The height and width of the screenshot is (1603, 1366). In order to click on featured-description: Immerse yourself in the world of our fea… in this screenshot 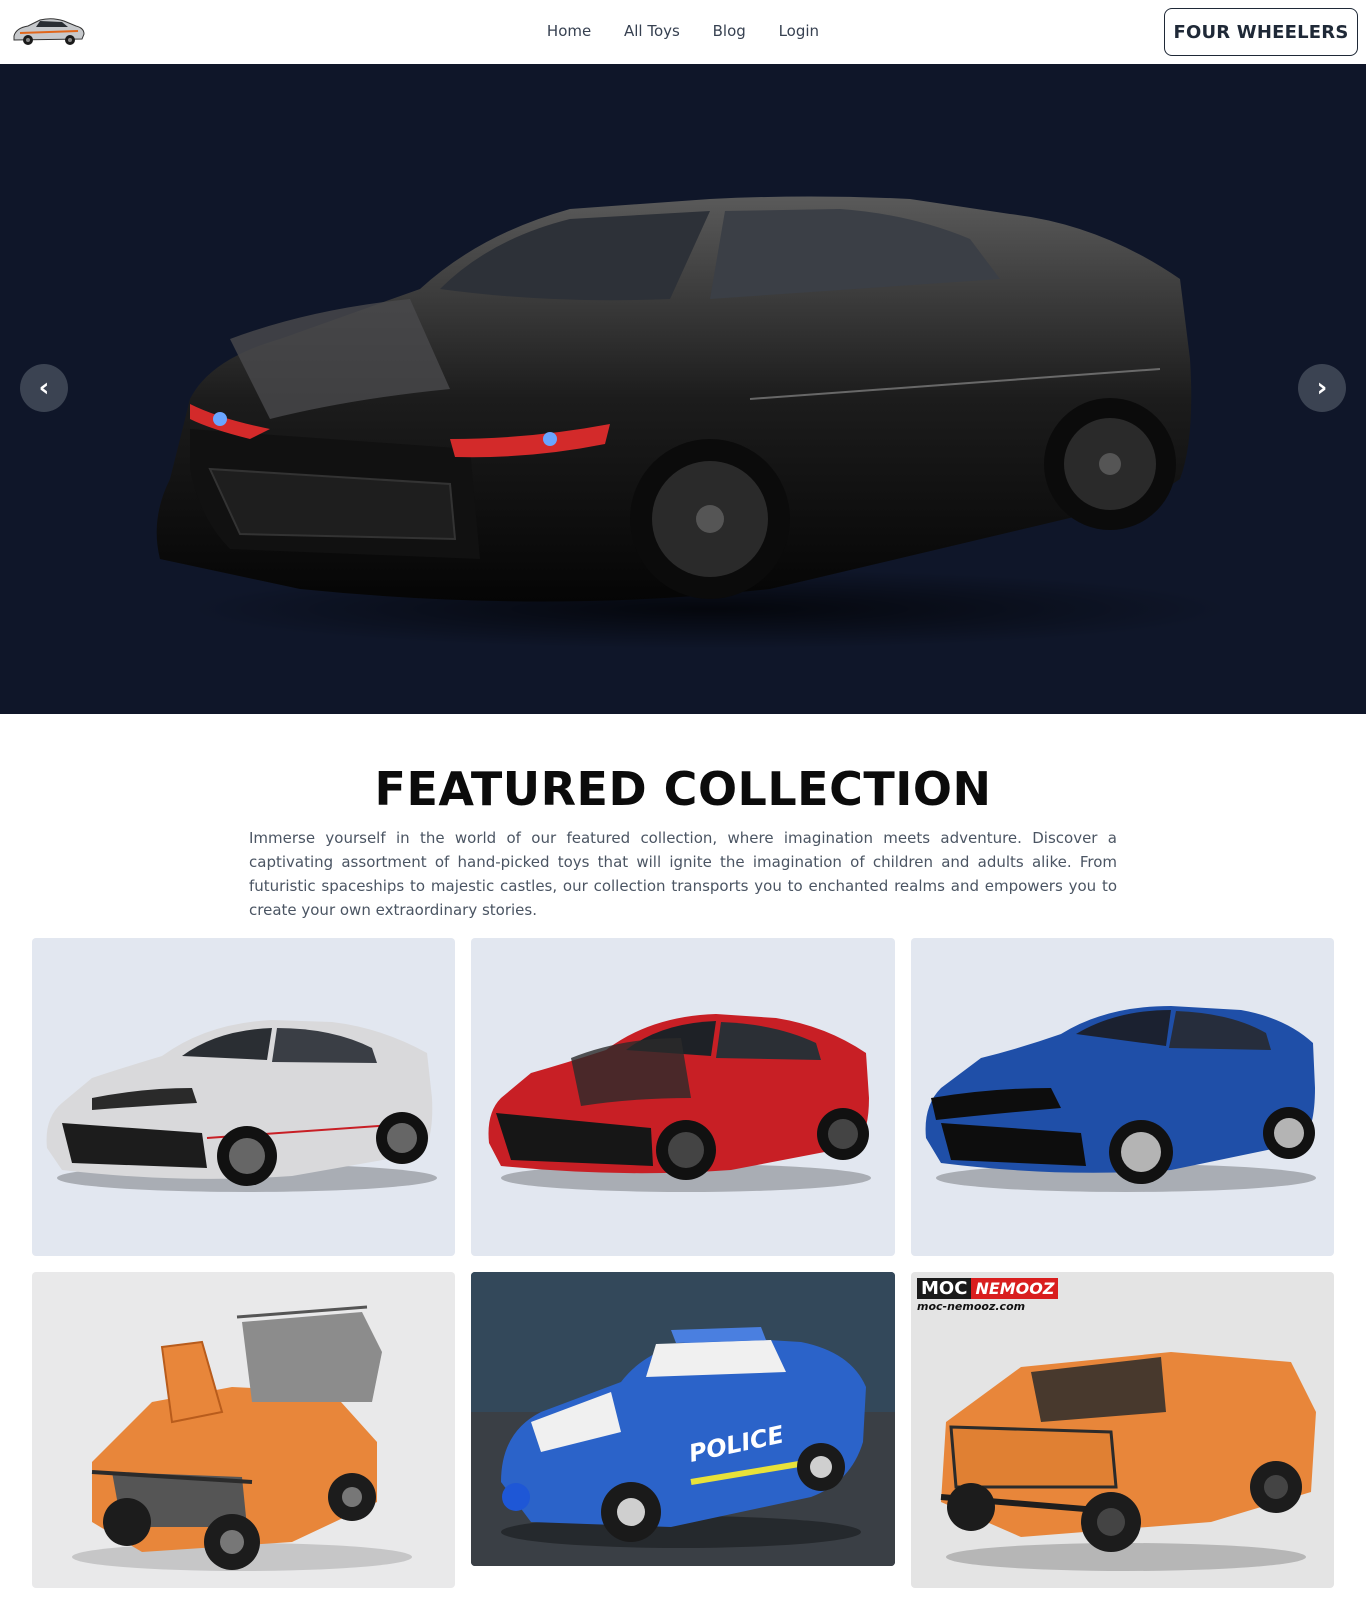, I will do `click(683, 874)`.